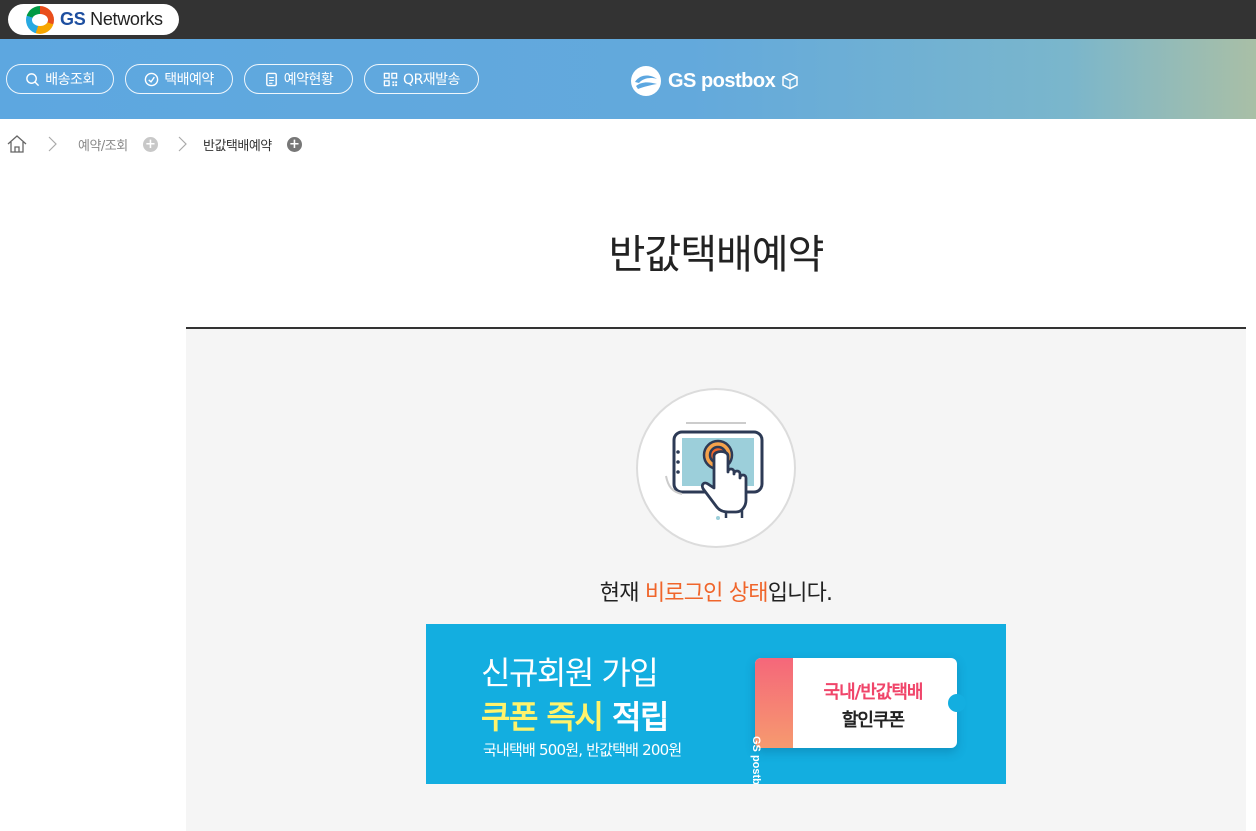 The height and width of the screenshot is (831, 1256). I want to click on brand-name: Networks, so click(126, 19).